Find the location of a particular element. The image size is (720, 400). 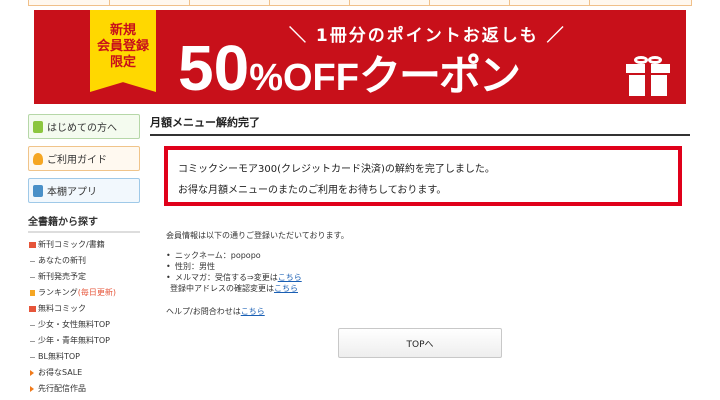

sidebar-item-sale: お得なSALE is located at coordinates (84, 373).